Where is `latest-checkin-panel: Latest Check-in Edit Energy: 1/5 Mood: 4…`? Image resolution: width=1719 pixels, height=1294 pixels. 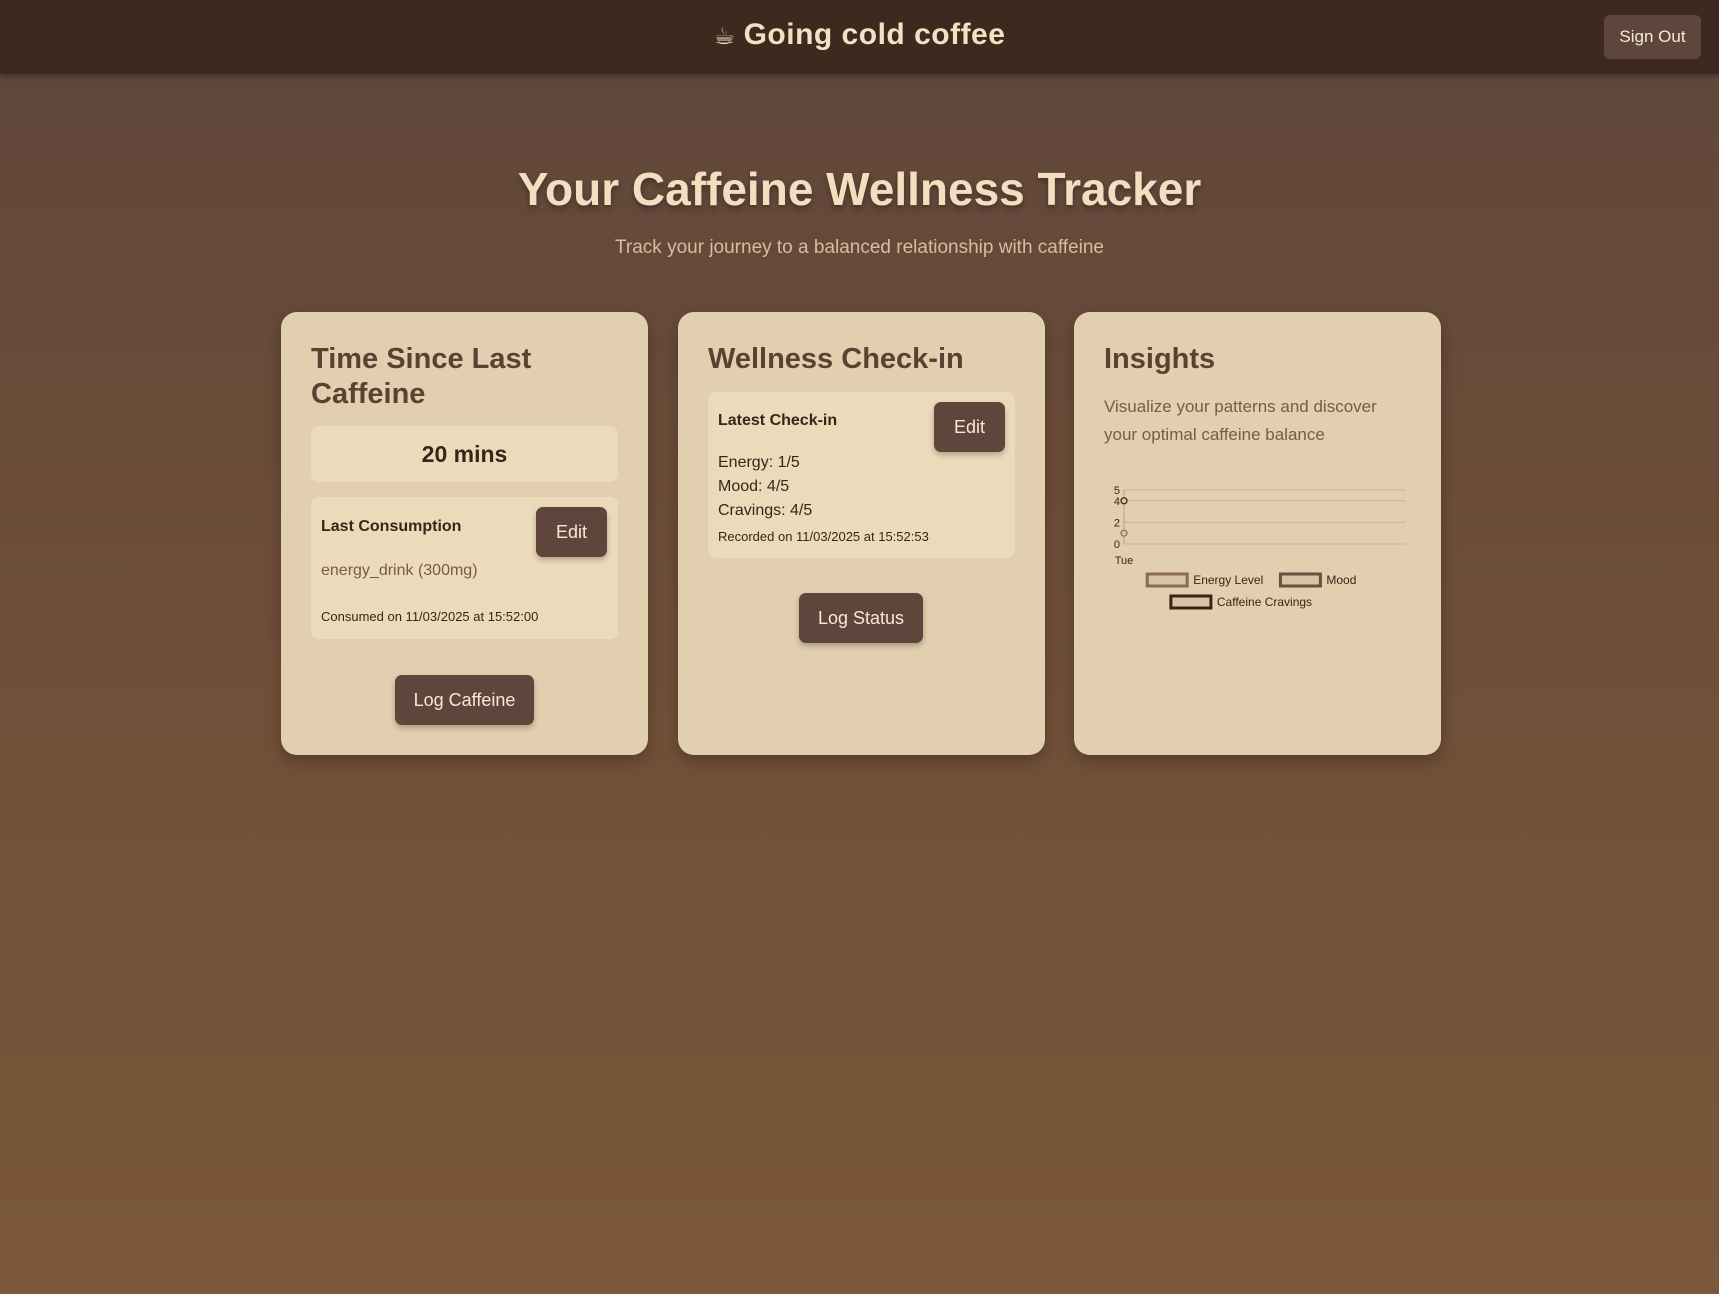
latest-checkin-panel: Latest Check-in Edit Energy: 1/5 Mood: 4… is located at coordinates (861, 475).